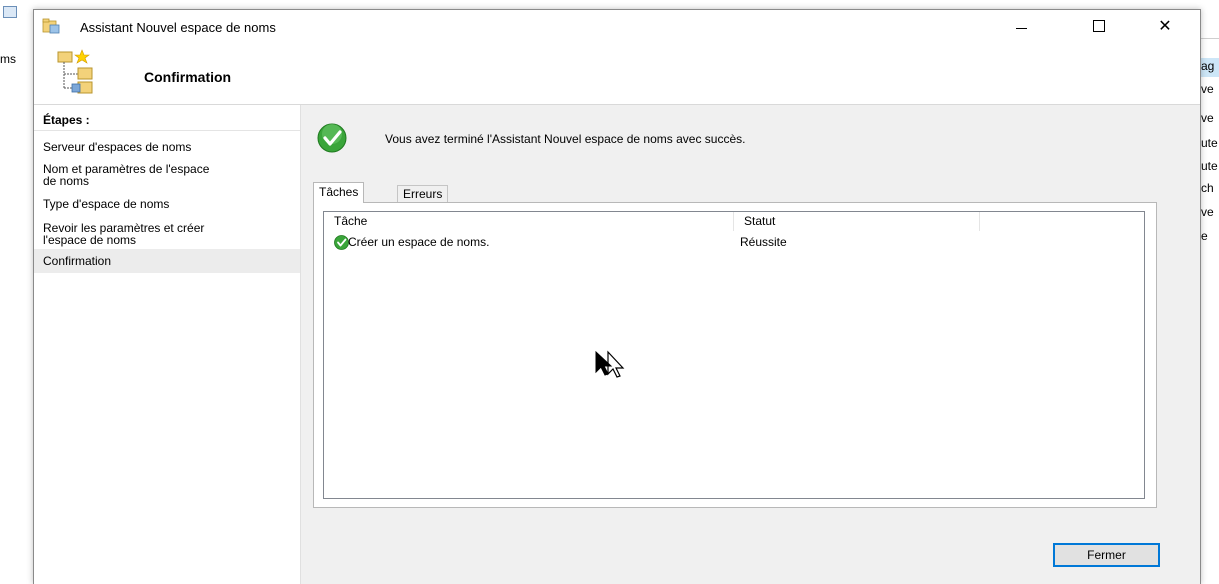  I want to click on background-left-text: ms, so click(8, 59).